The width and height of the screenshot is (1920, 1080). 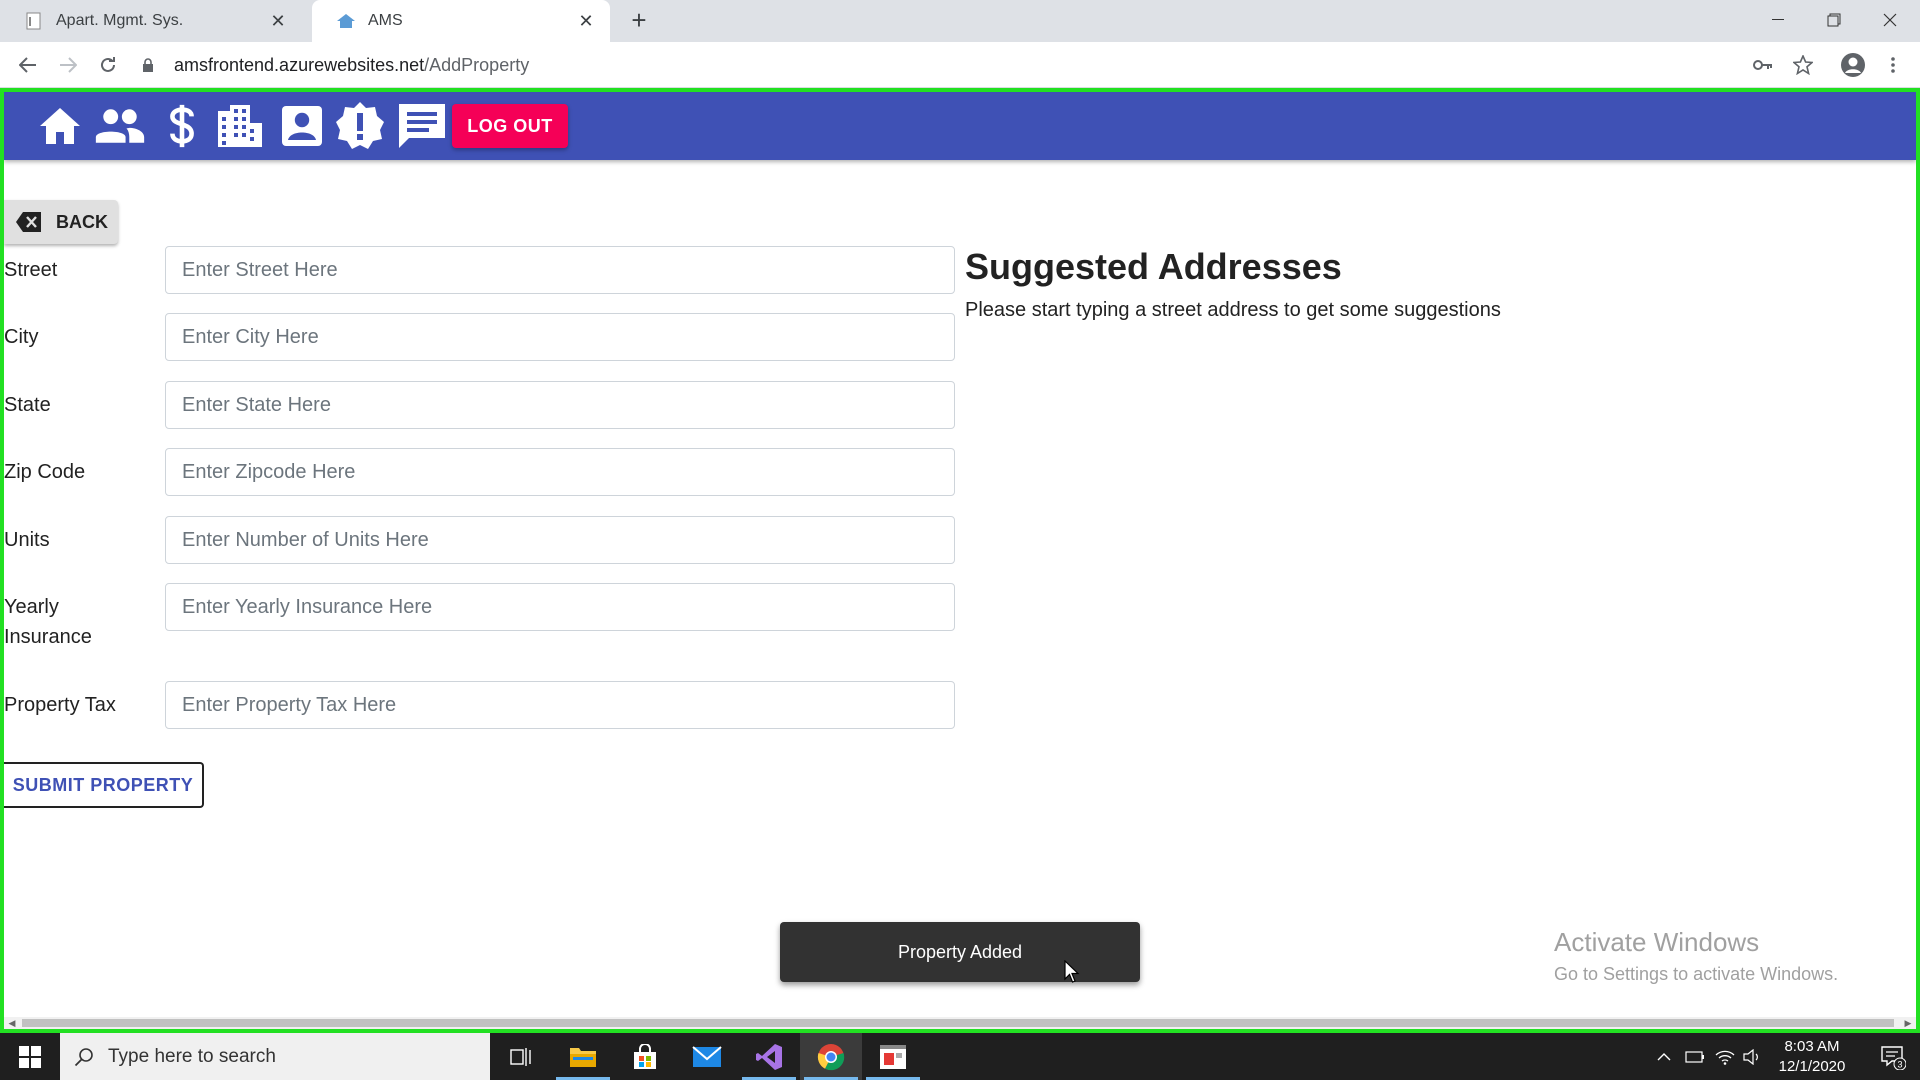 I want to click on profile-icon, so click(x=1853, y=65).